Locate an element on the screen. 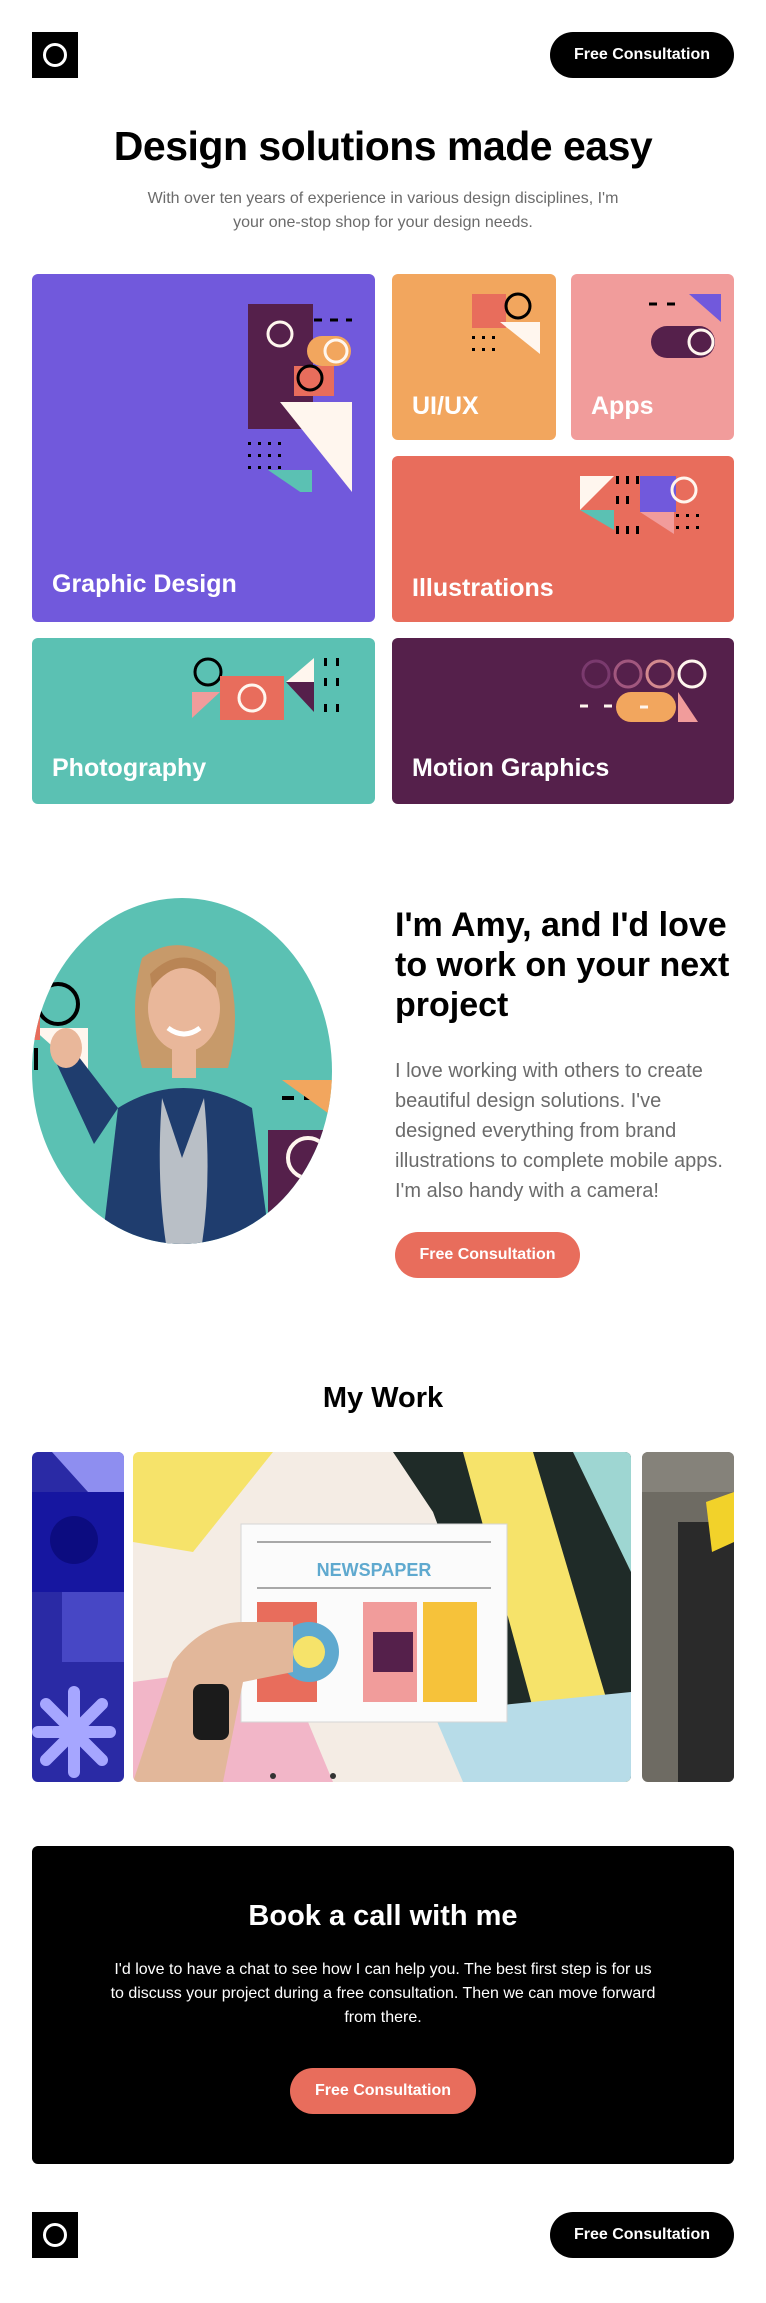 The height and width of the screenshot is (2303, 766). work-image-3-graphic is located at coordinates (688, 1617).